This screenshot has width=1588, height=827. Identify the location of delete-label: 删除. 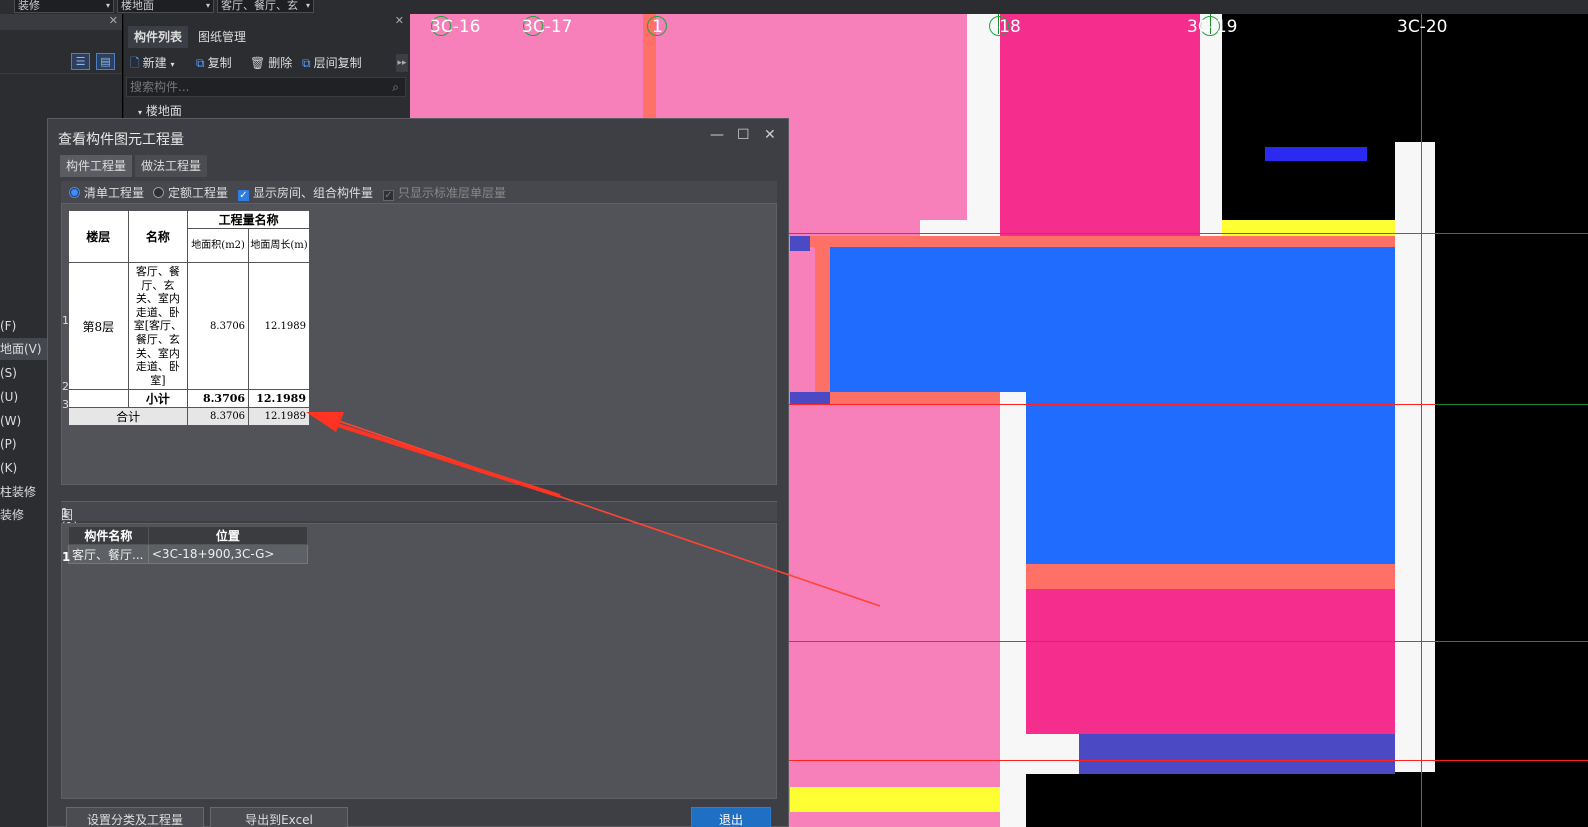
(280, 63).